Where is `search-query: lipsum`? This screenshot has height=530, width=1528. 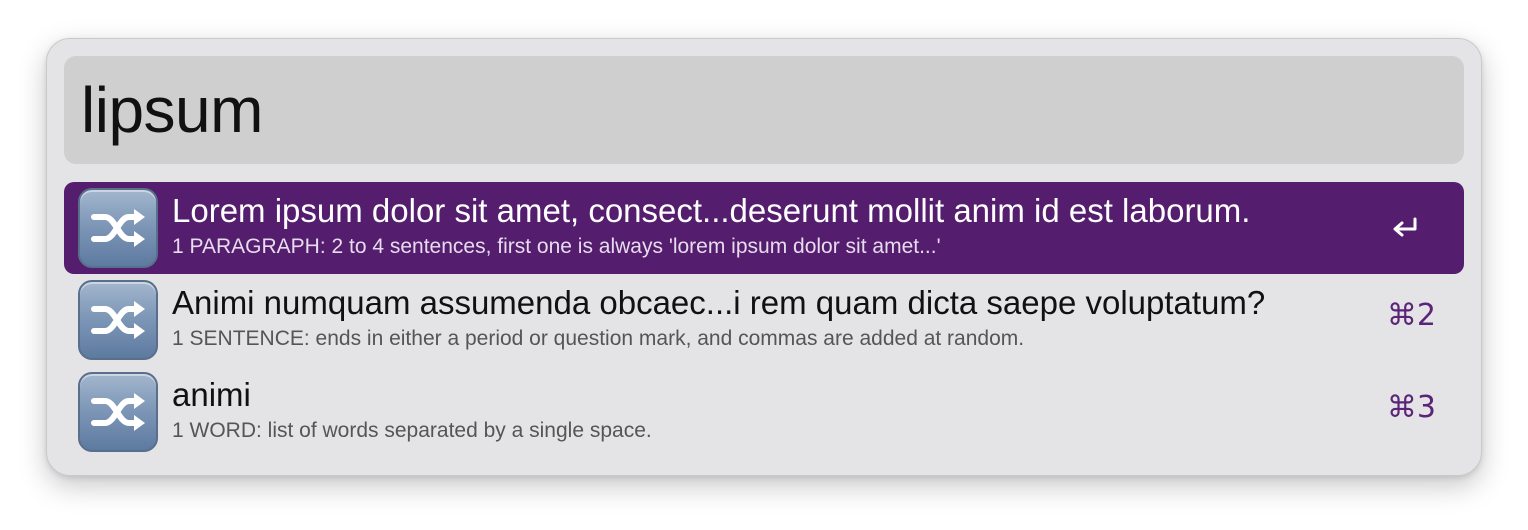 search-query: lipsum is located at coordinates (172, 110).